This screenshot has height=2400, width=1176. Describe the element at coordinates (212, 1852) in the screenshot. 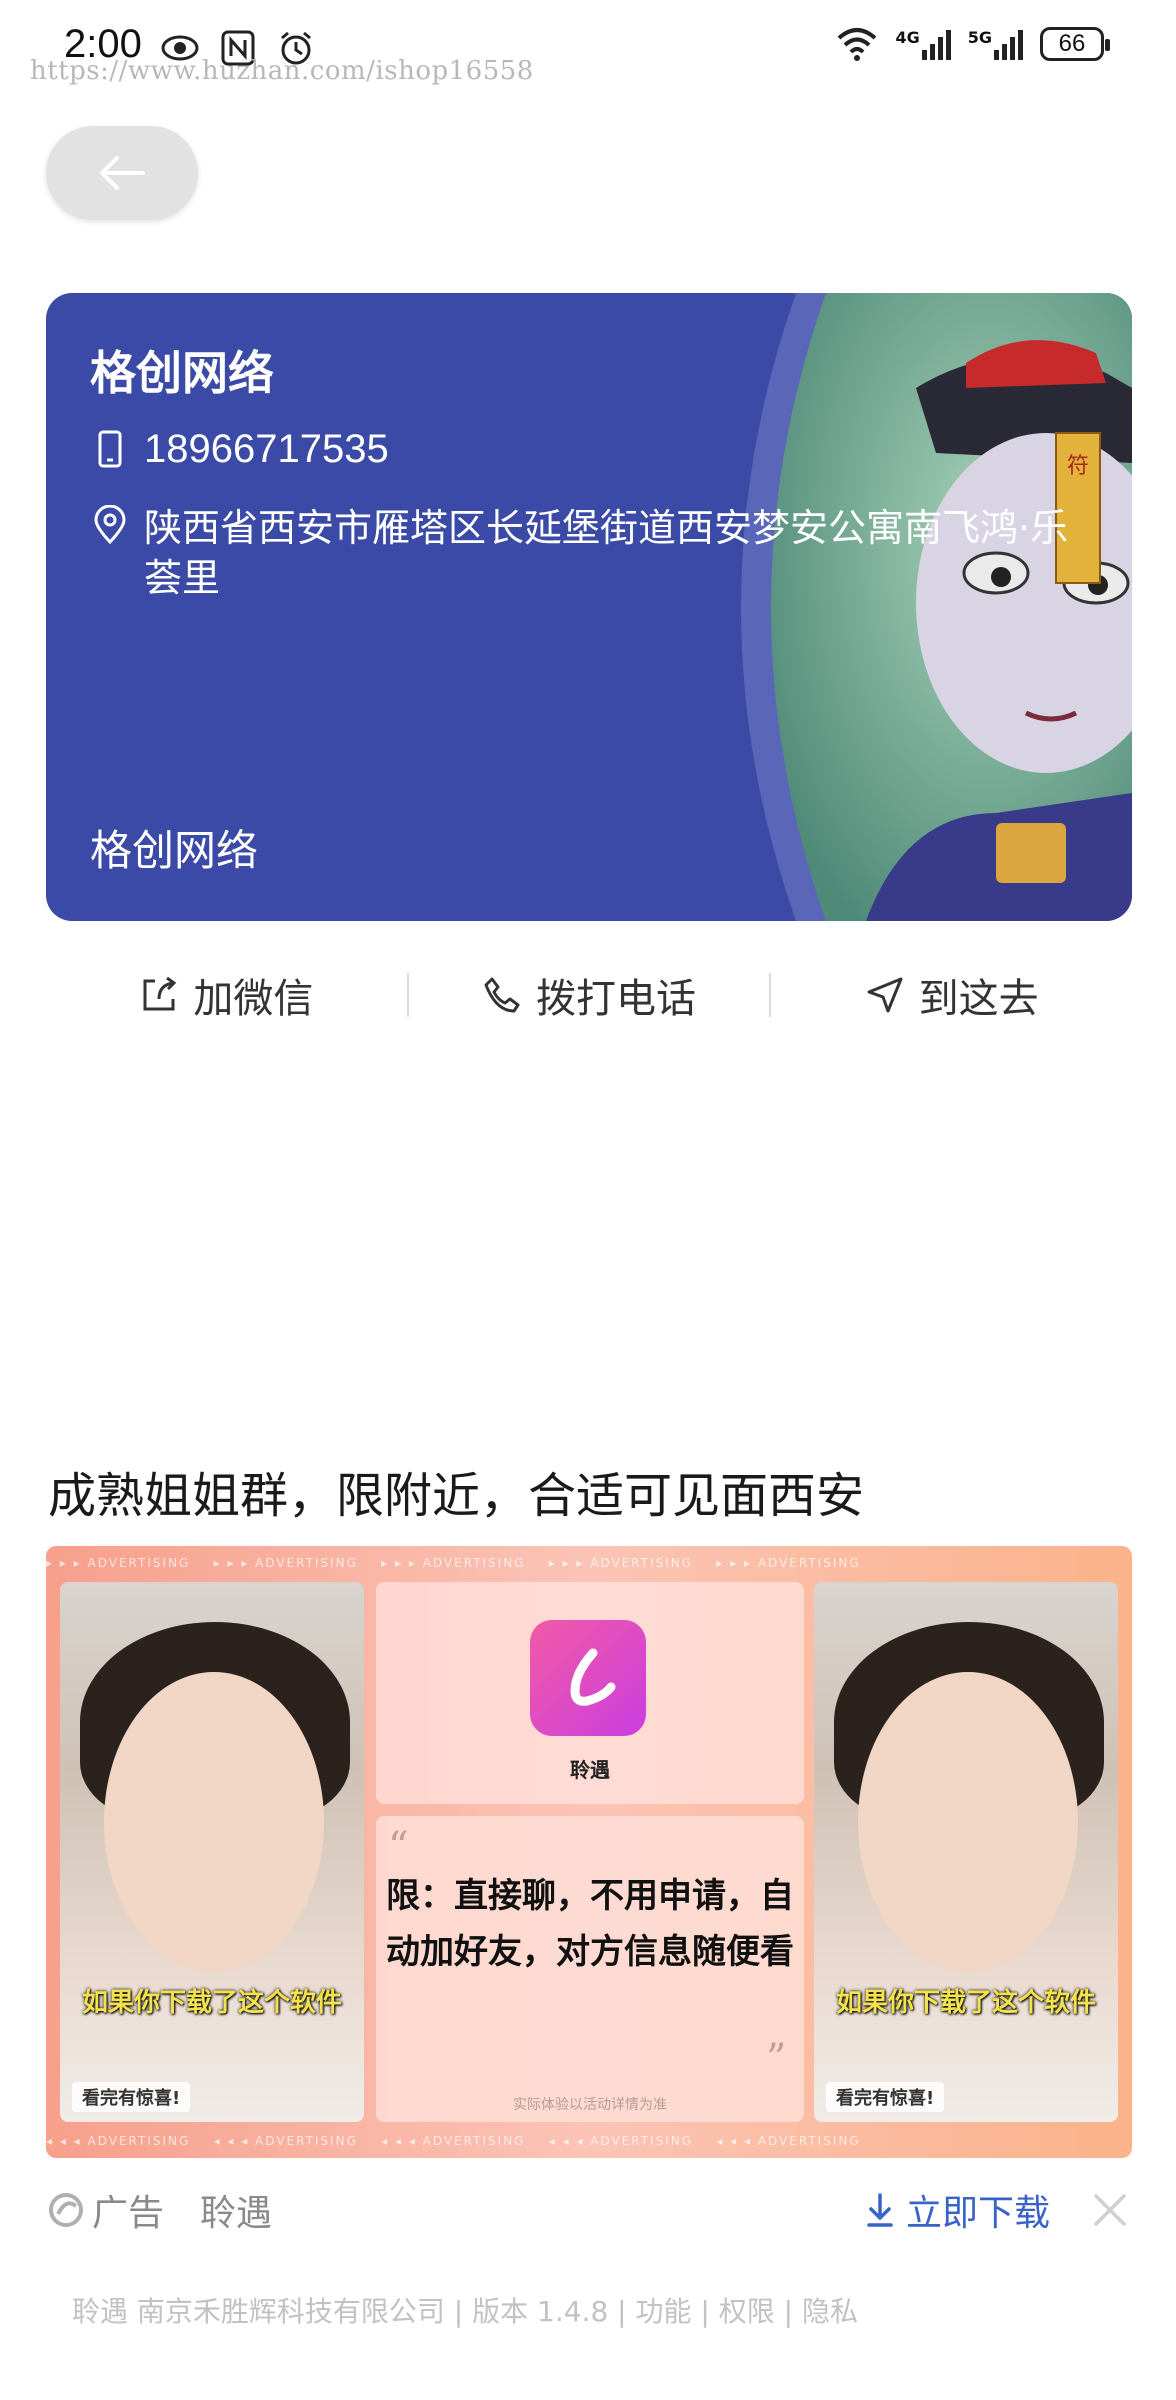

I see `ad-photo-left: 如果你下载了这个软件 看完有惊喜!` at that location.